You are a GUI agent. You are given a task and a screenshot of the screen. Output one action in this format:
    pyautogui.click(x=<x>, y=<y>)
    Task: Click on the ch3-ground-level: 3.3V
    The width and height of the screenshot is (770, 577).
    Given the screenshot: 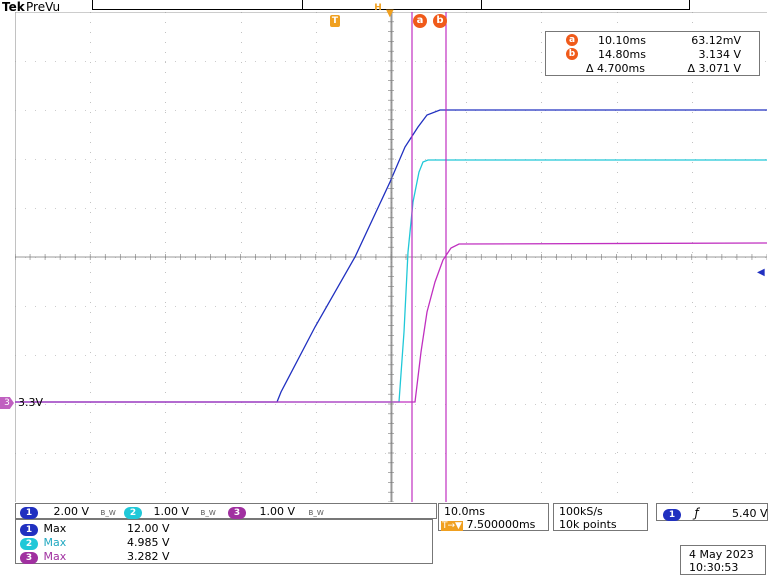 What is the action you would take?
    pyautogui.click(x=31, y=402)
    